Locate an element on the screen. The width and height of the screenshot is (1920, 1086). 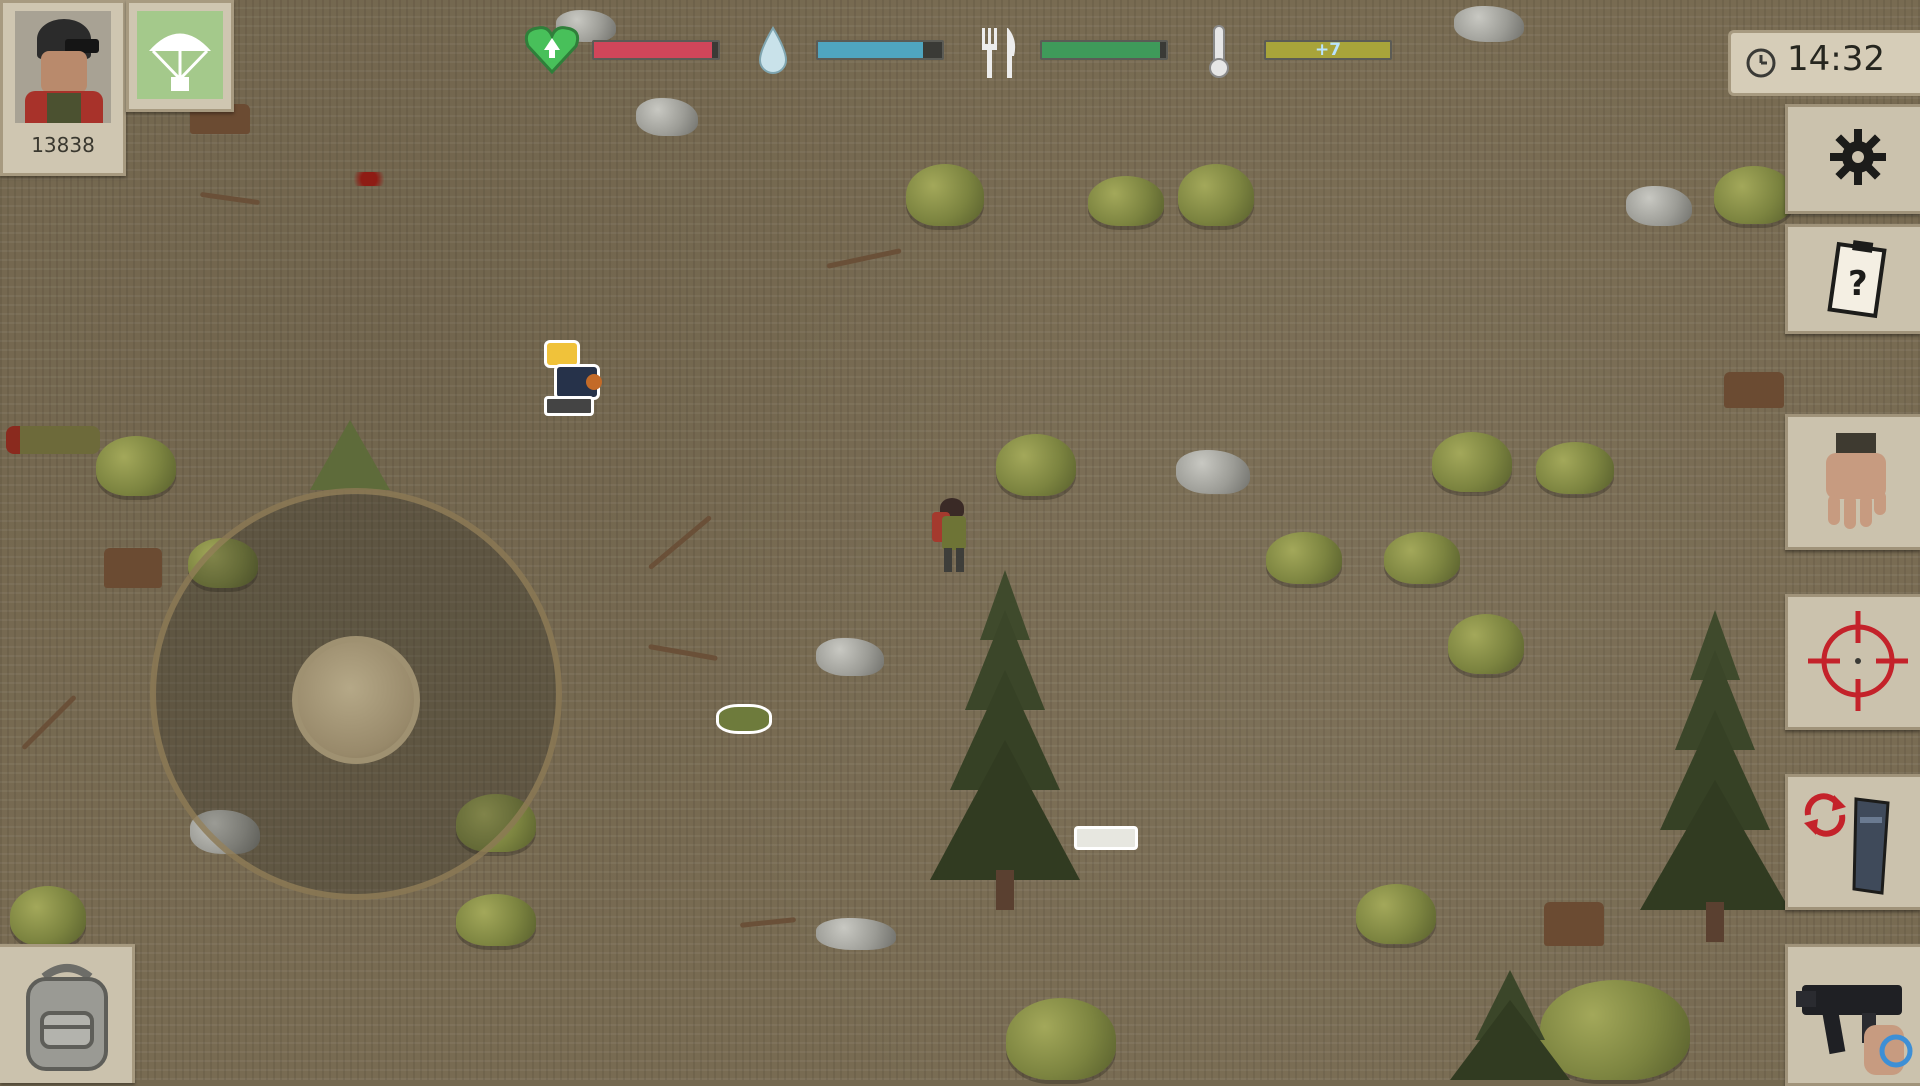
heart-icon is located at coordinates (552, 50).